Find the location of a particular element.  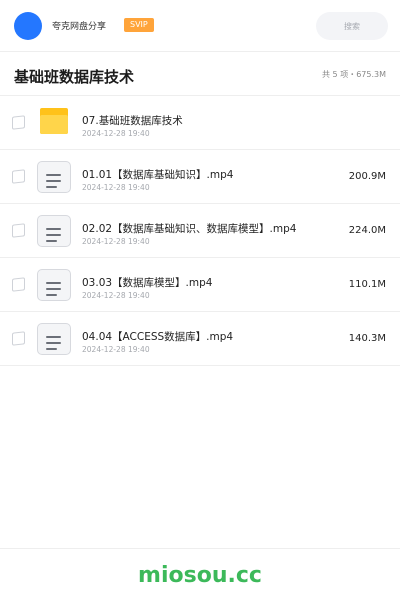

list-item: 07.基础班数据库技术 2024-12-28 19:40 is located at coordinates (200, 123).